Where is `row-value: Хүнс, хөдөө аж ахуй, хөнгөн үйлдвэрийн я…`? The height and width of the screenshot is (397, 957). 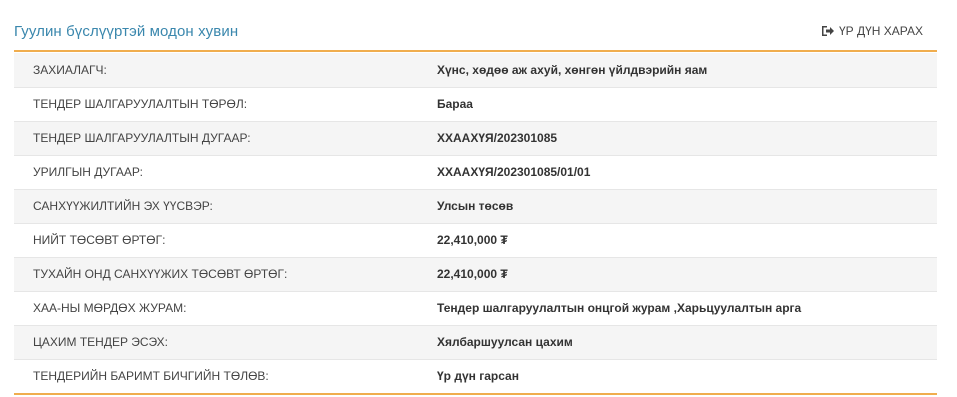 row-value: Хүнс, хөдөө аж ахуй, хөнгөн үйлдвэрийн я… is located at coordinates (572, 69).